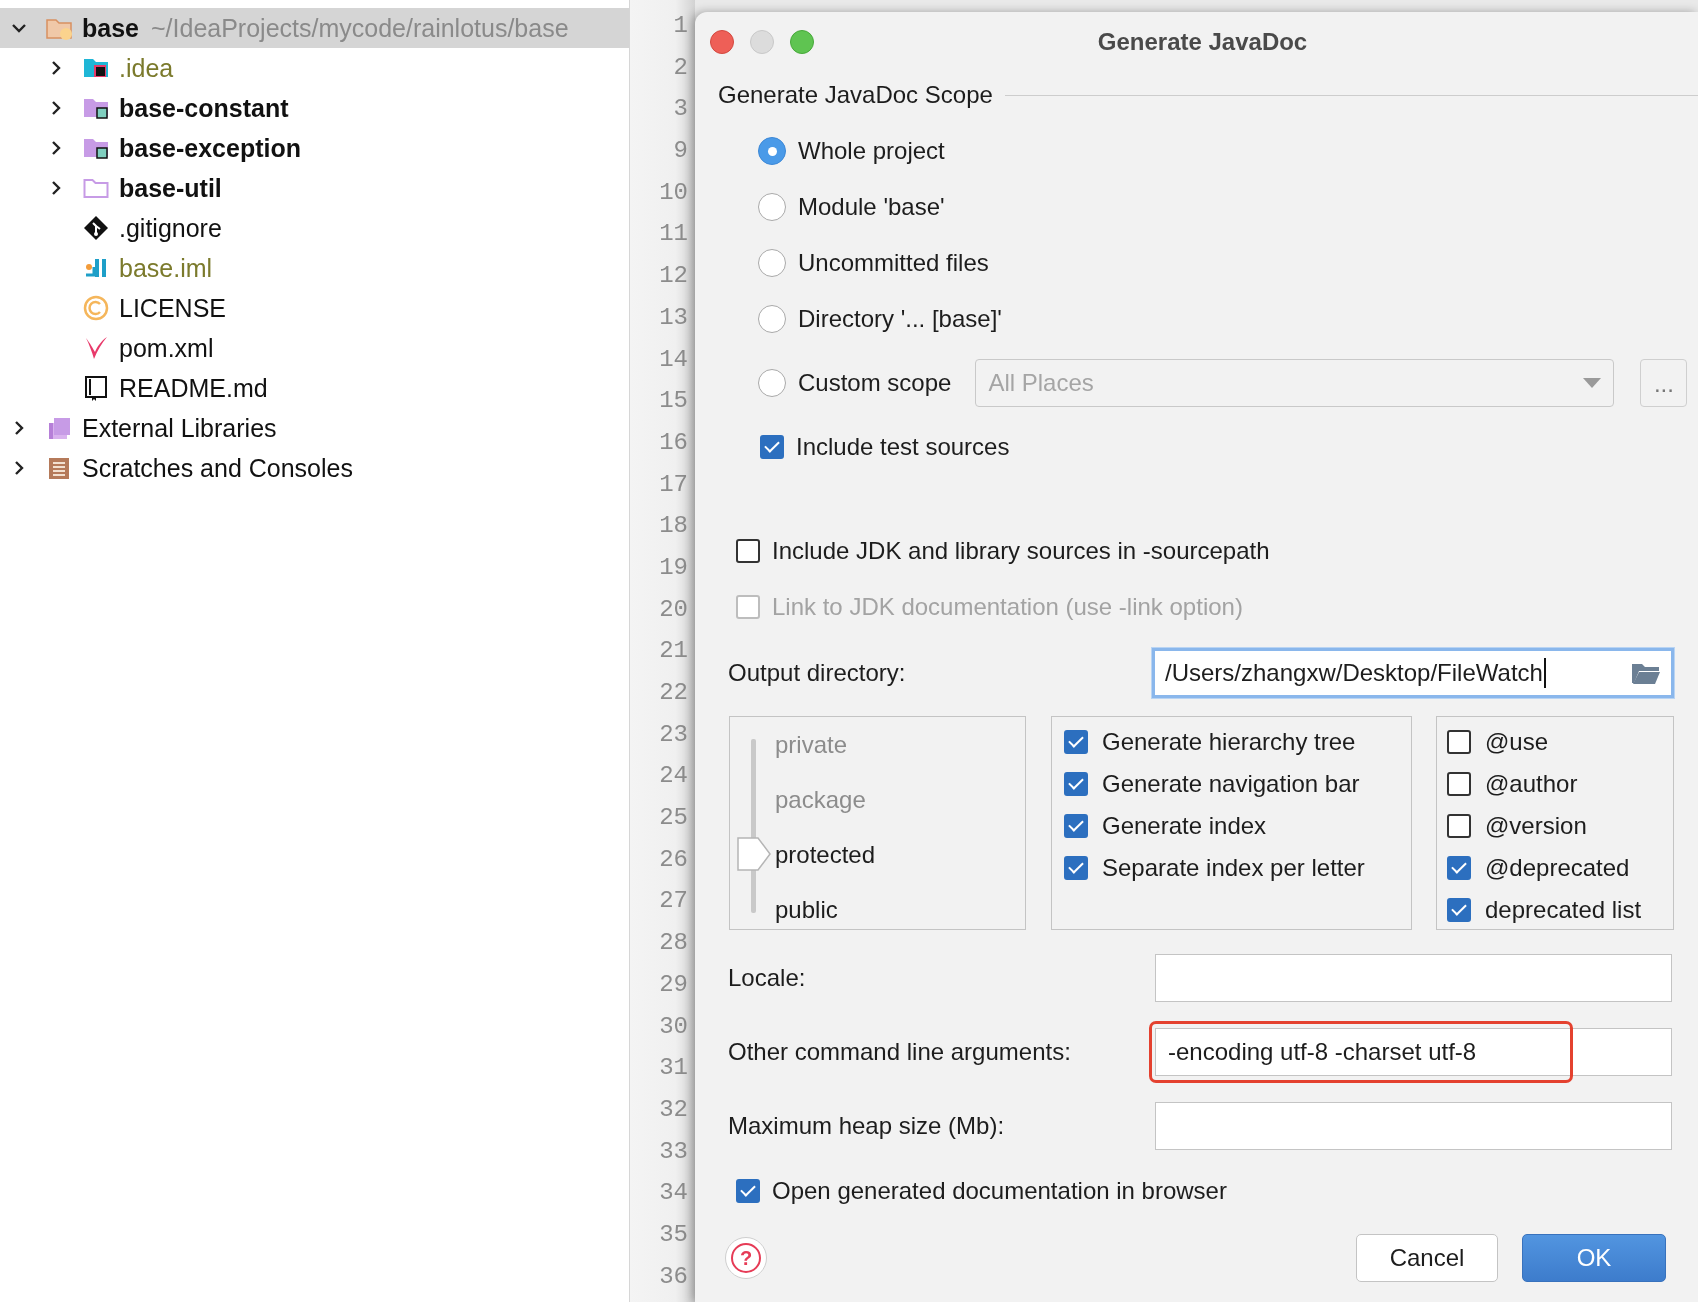  I want to click on line-number: 15, so click(673, 401).